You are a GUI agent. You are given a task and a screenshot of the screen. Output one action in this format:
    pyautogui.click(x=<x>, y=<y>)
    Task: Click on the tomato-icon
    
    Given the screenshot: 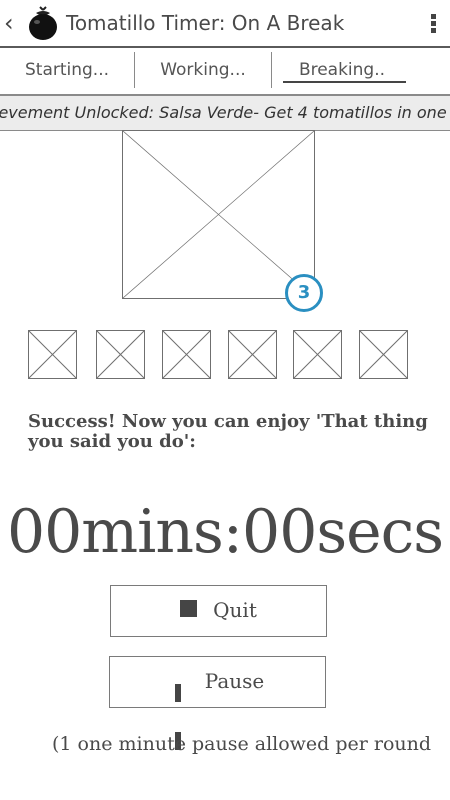 What is the action you would take?
    pyautogui.click(x=43, y=24)
    